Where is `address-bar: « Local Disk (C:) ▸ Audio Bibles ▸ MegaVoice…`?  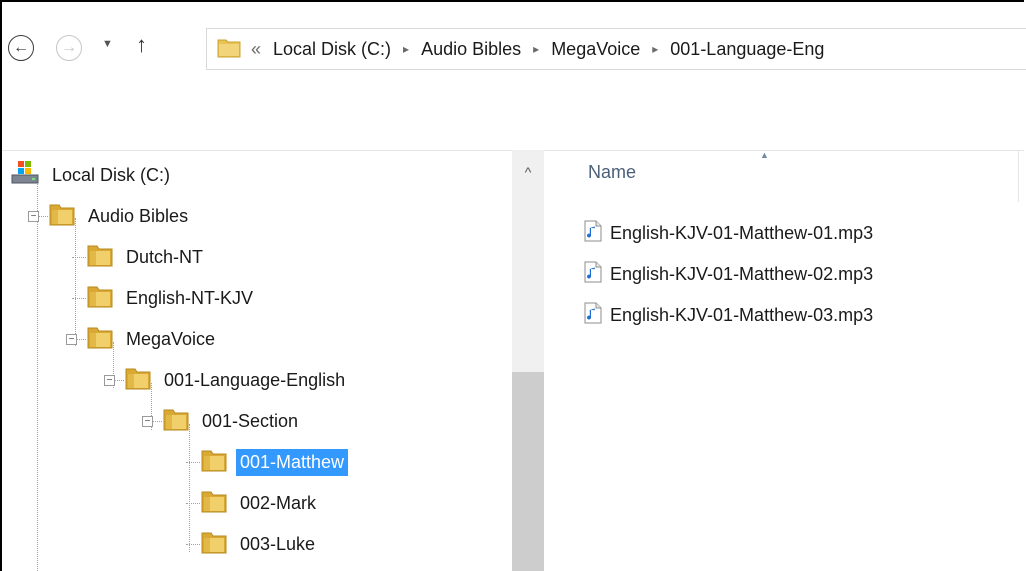 address-bar: « Local Disk (C:) ▸ Audio Bibles ▸ MegaVoice… is located at coordinates (616, 49).